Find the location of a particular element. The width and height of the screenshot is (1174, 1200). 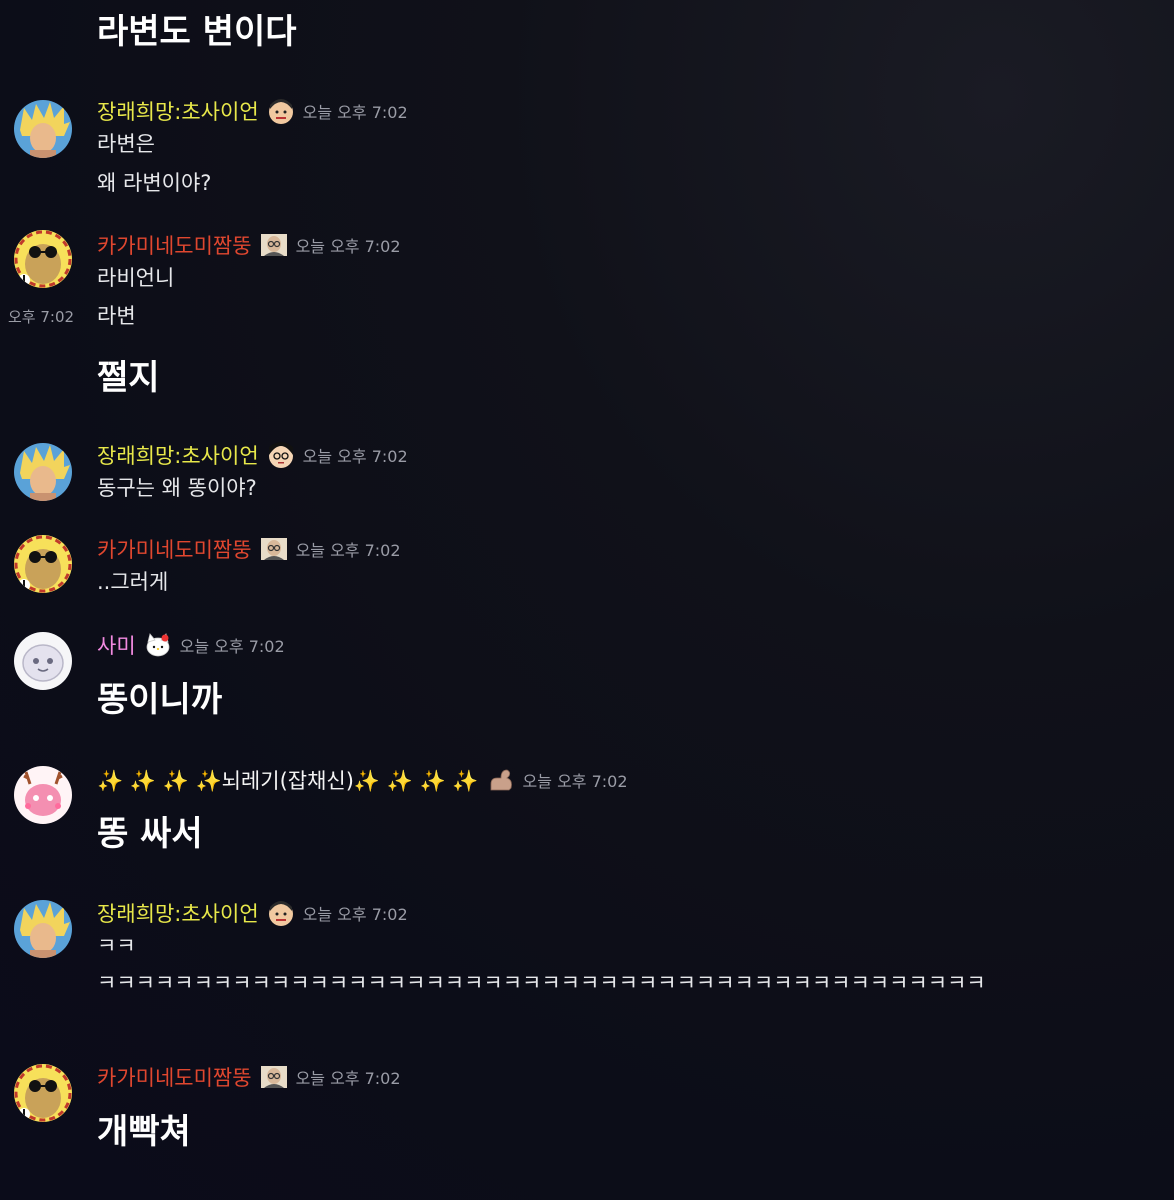

username: 사미 is located at coordinates (116, 645).